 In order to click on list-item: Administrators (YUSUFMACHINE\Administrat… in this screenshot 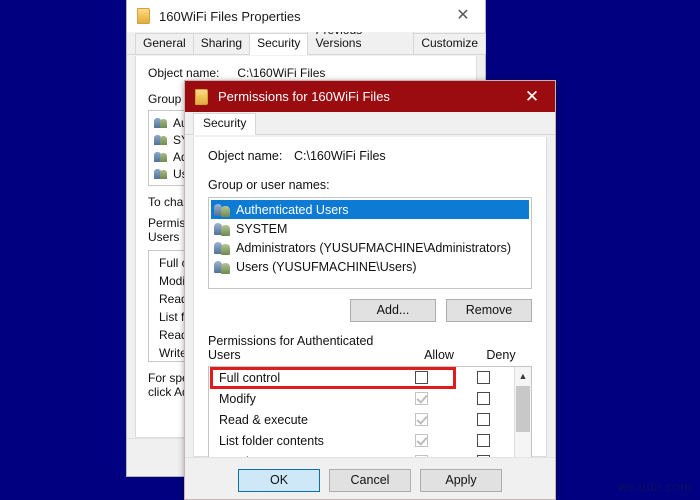, I will do `click(370, 247)`.